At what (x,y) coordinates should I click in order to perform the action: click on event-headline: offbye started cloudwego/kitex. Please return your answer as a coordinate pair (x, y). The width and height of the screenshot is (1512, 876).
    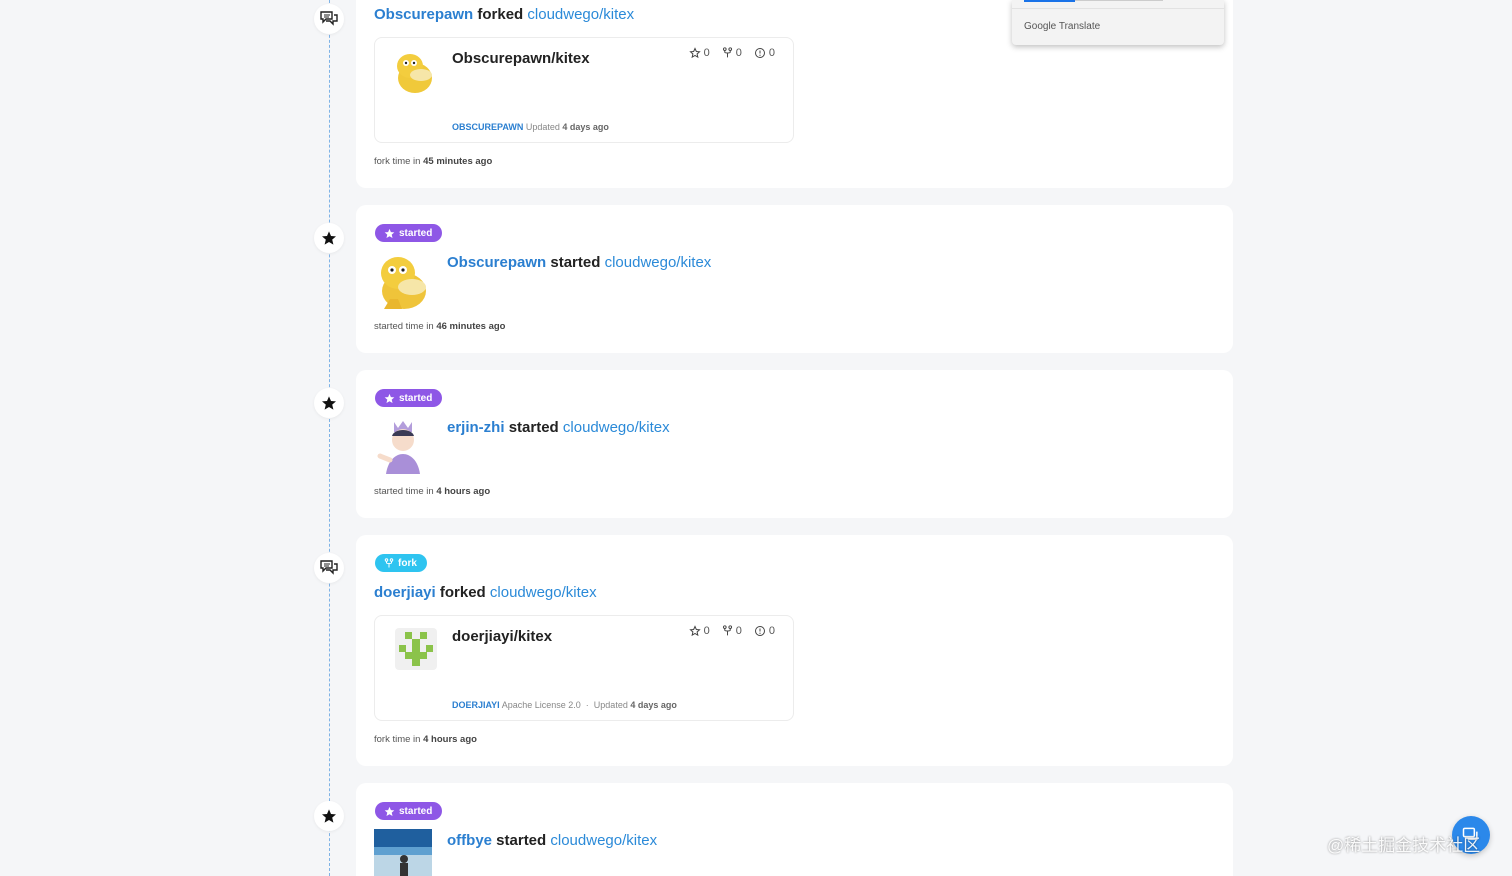
    Looking at the image, I should click on (552, 840).